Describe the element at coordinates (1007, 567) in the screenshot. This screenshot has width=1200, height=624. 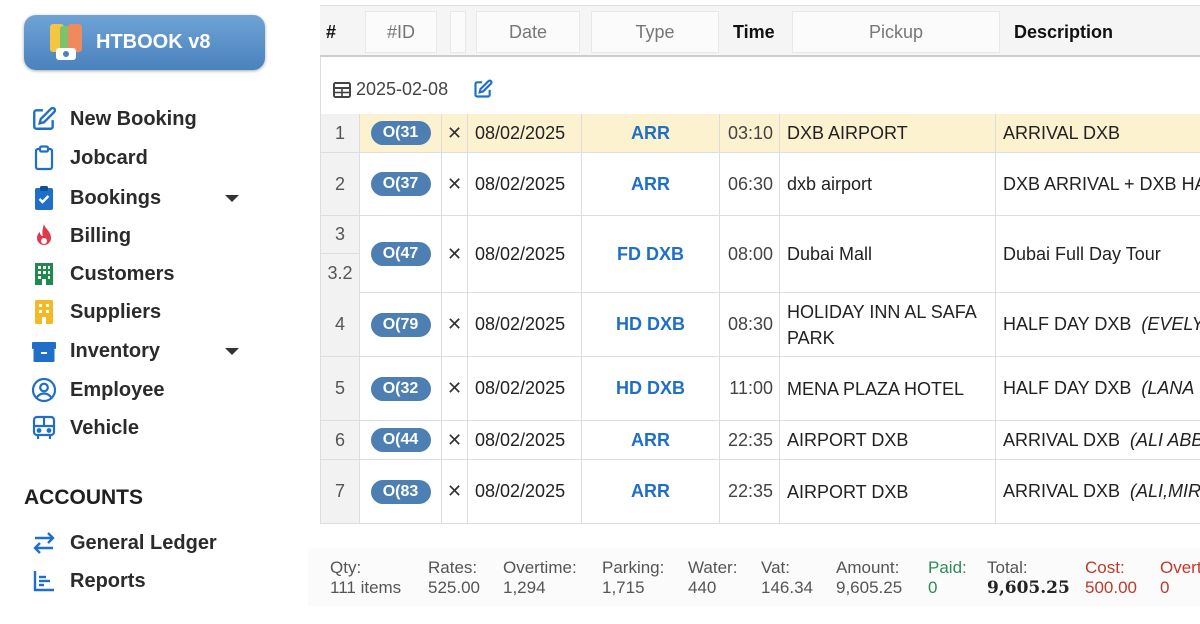
I see `total-label: Total:` at that location.